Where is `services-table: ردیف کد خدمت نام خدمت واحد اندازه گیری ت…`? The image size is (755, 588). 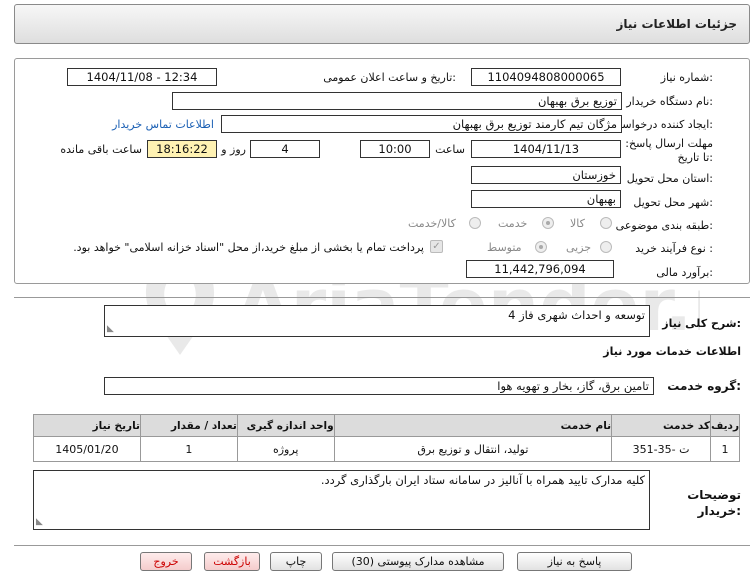
services-table: ردیف کد خدمت نام خدمت واحد اندازه گیری ت… is located at coordinates (386, 438).